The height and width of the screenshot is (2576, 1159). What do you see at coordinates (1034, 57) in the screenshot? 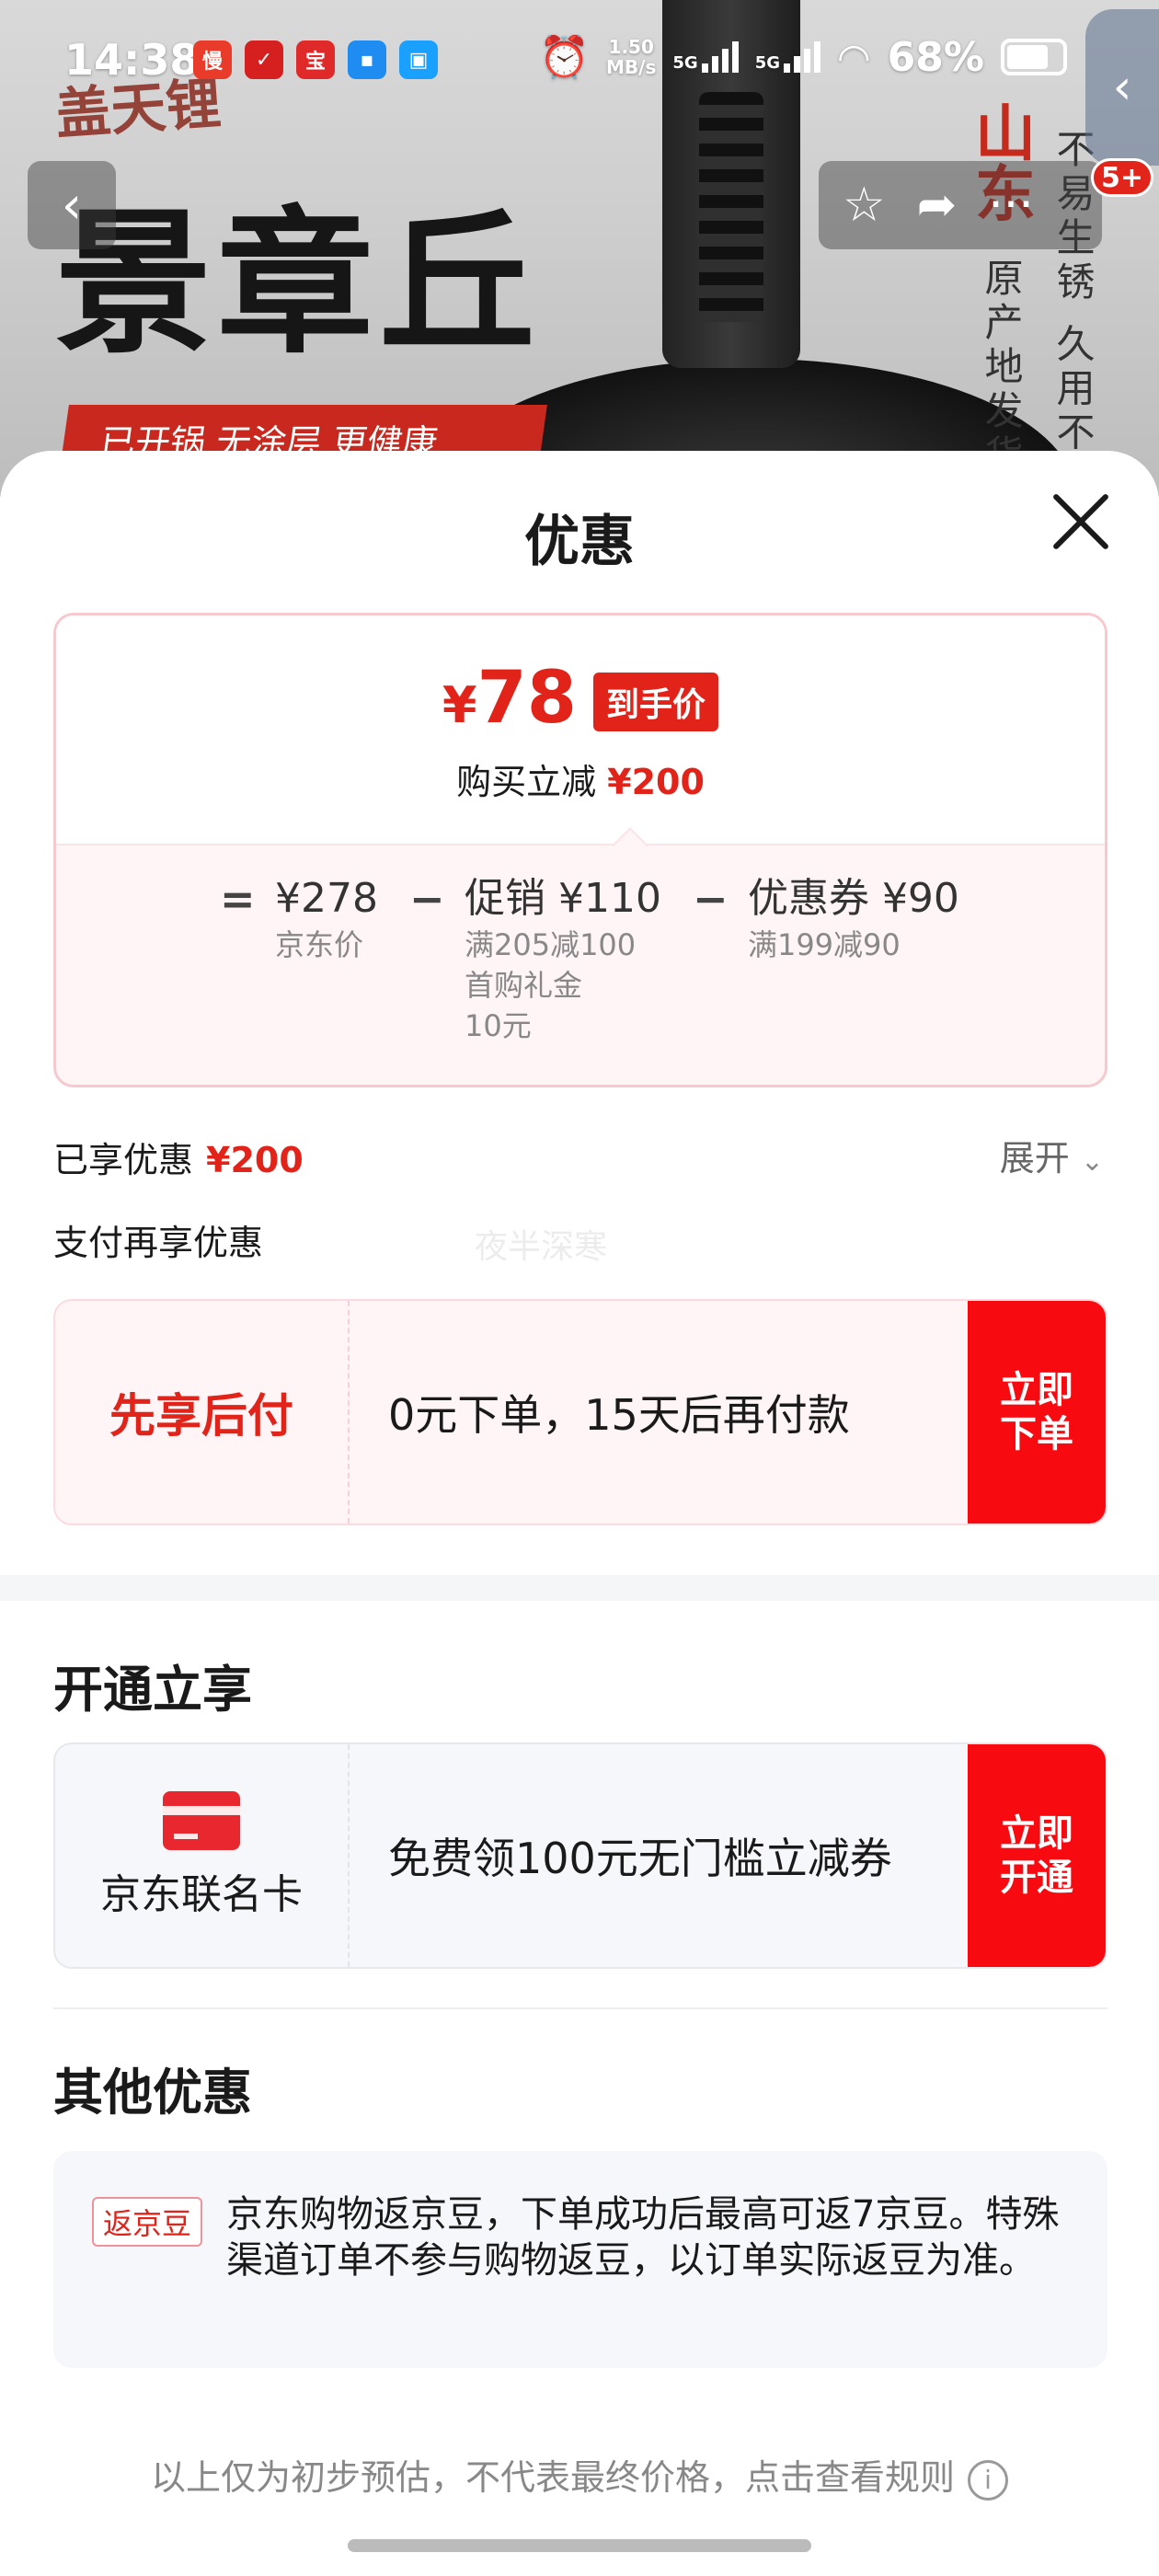
I see `battery-icon` at bounding box center [1034, 57].